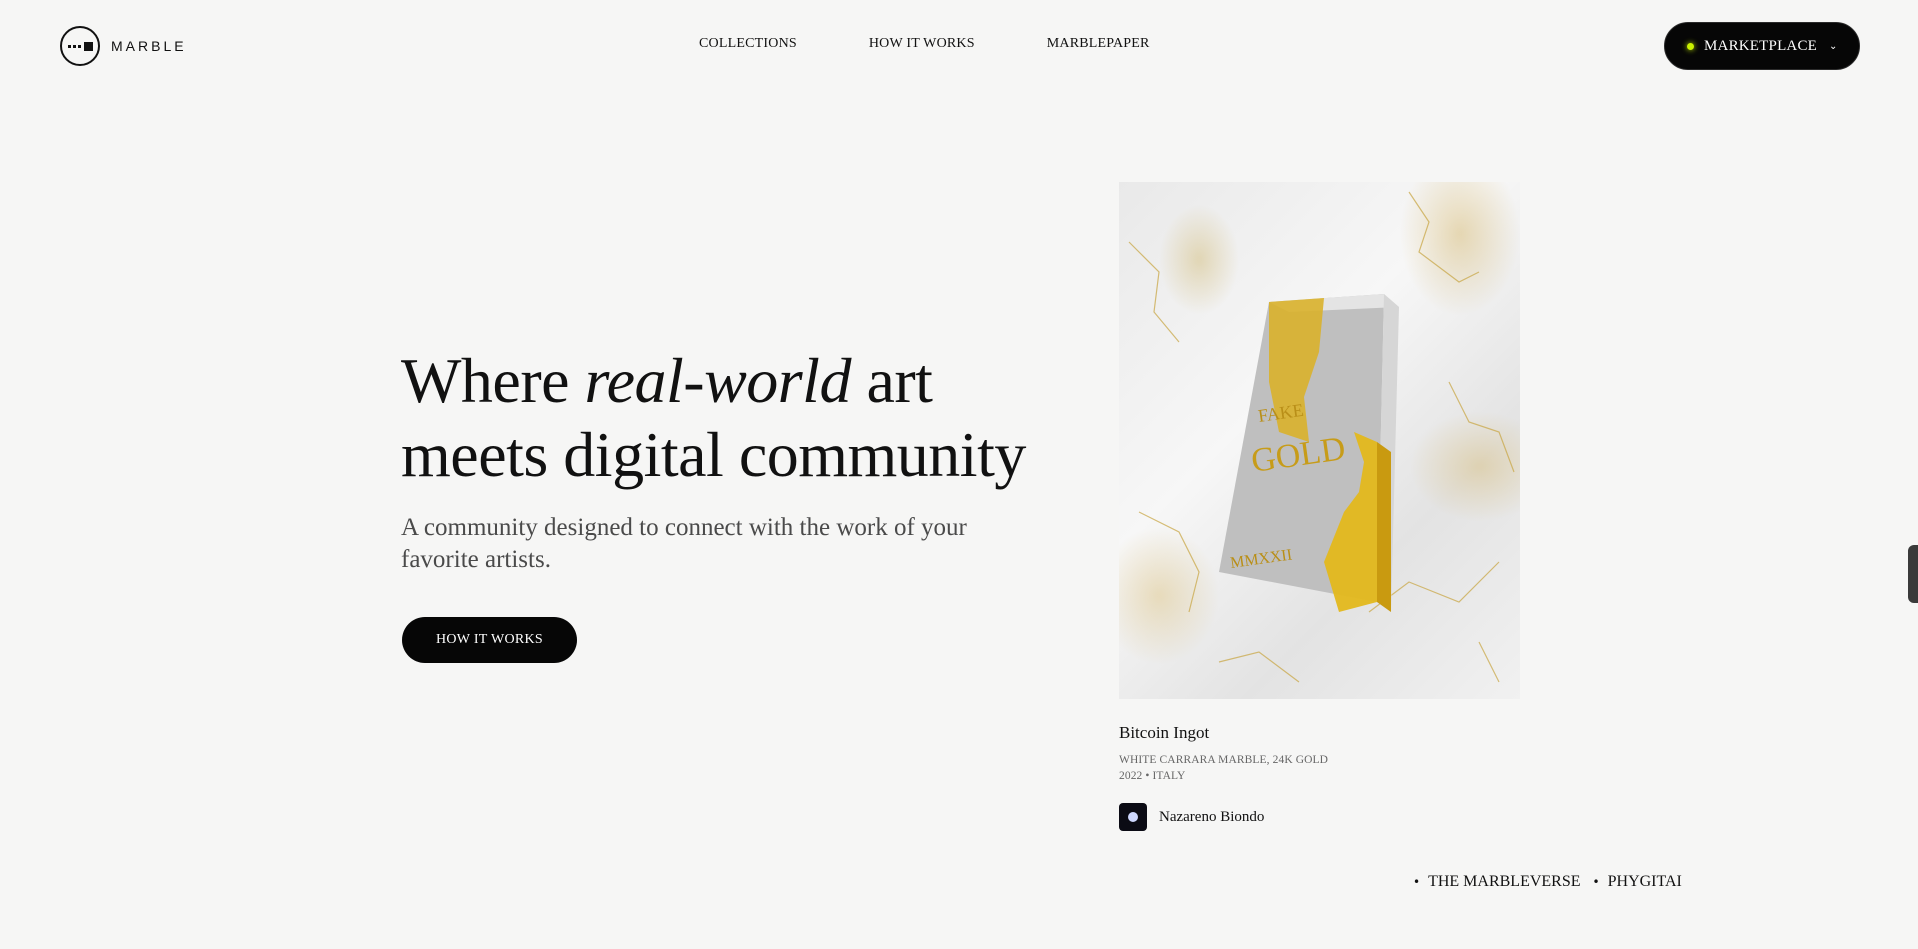 Image resolution: width=1918 pixels, height=949 pixels. I want to click on side-panel-handle, so click(1913, 574).